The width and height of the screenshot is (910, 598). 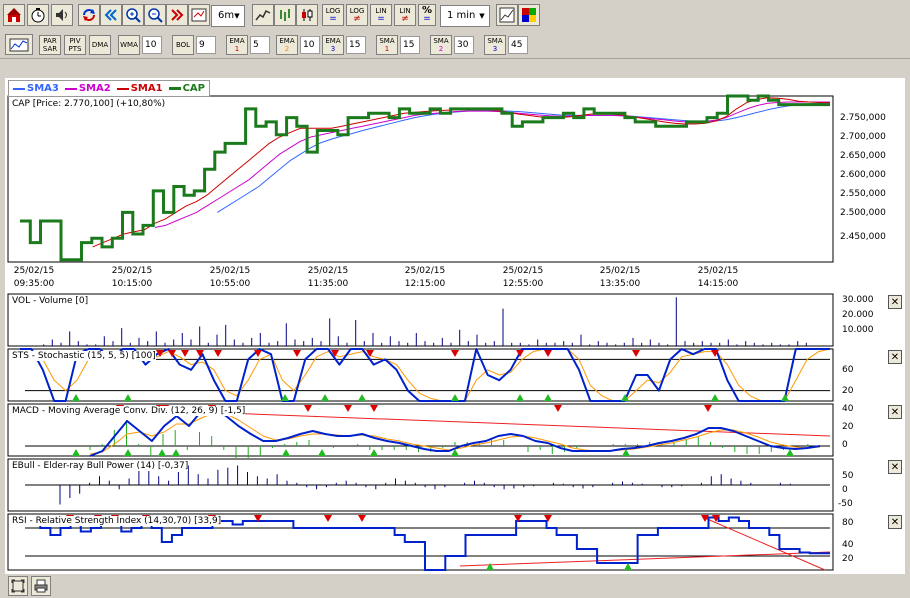 I want to click on macd-y-tick: 0, so click(x=845, y=445).